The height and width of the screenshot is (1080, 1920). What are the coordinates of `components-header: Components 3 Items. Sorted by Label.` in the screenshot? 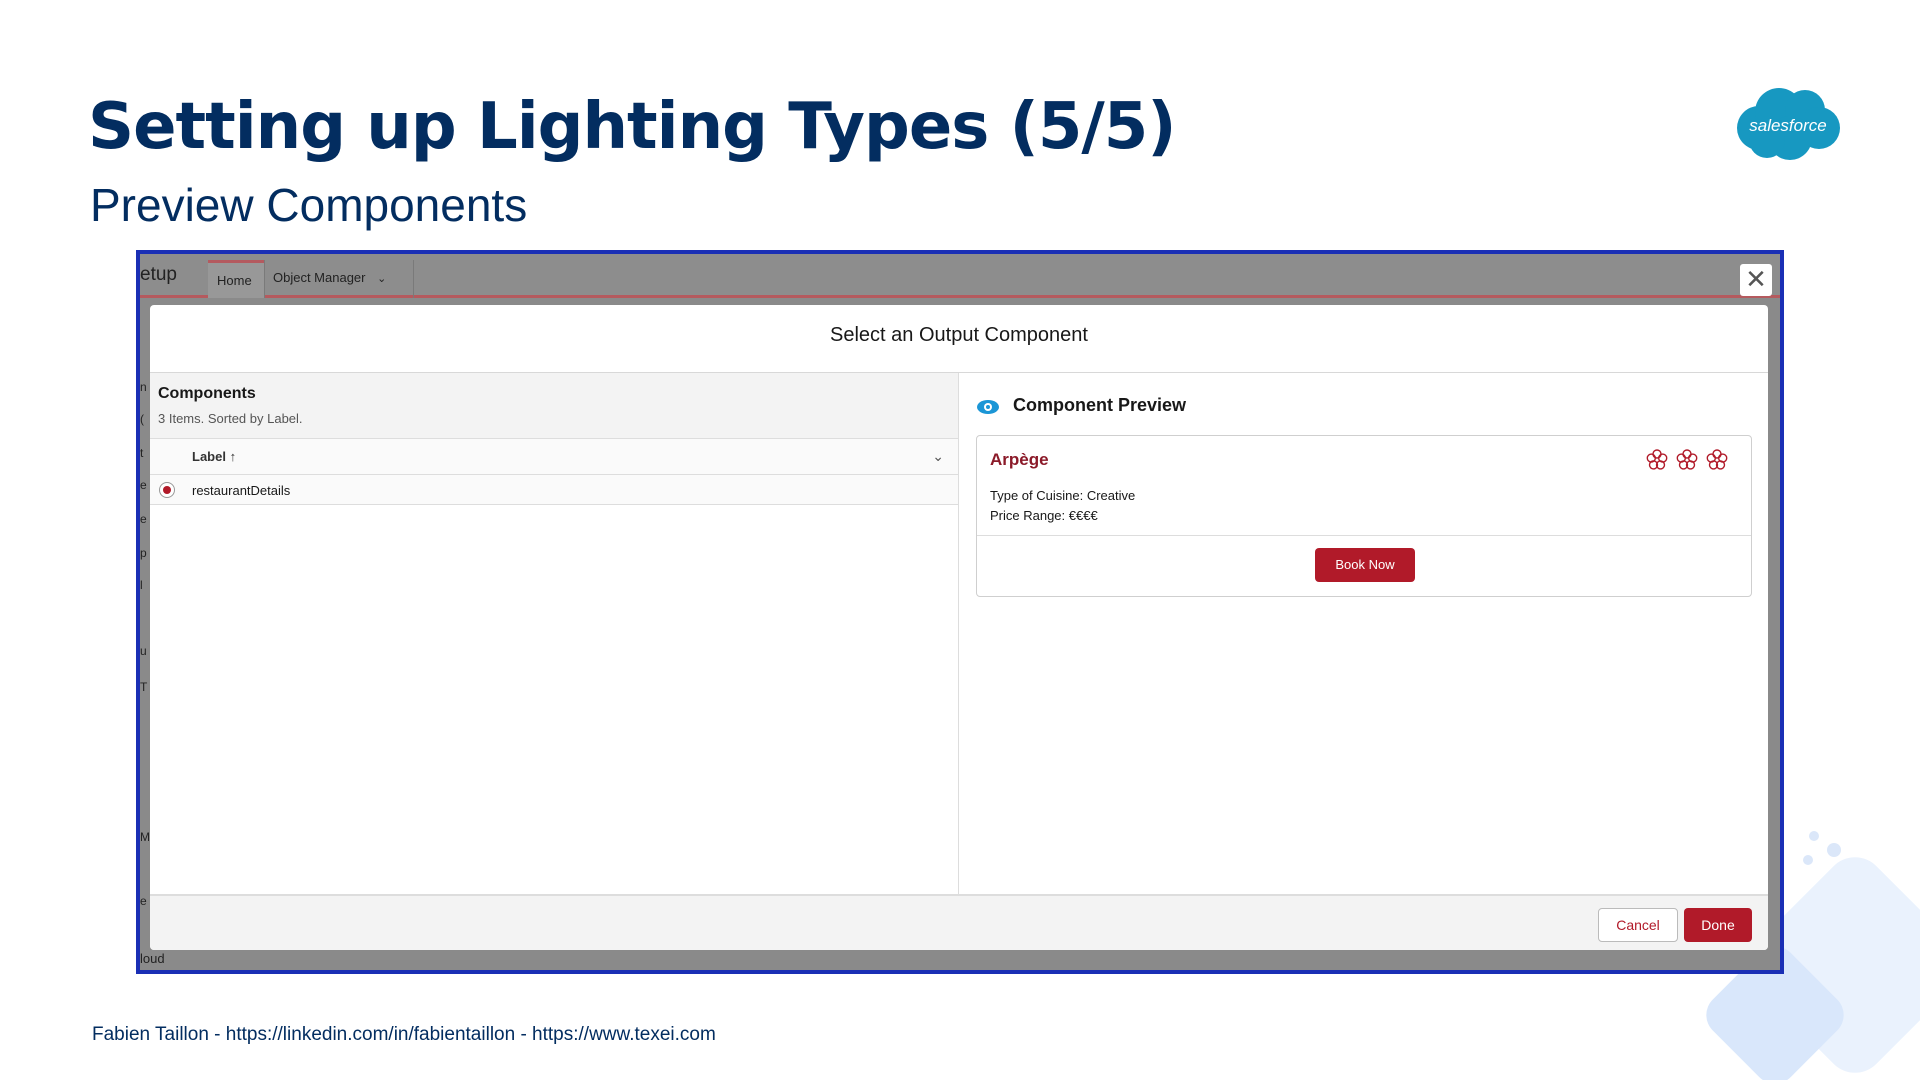 It's located at (554, 406).